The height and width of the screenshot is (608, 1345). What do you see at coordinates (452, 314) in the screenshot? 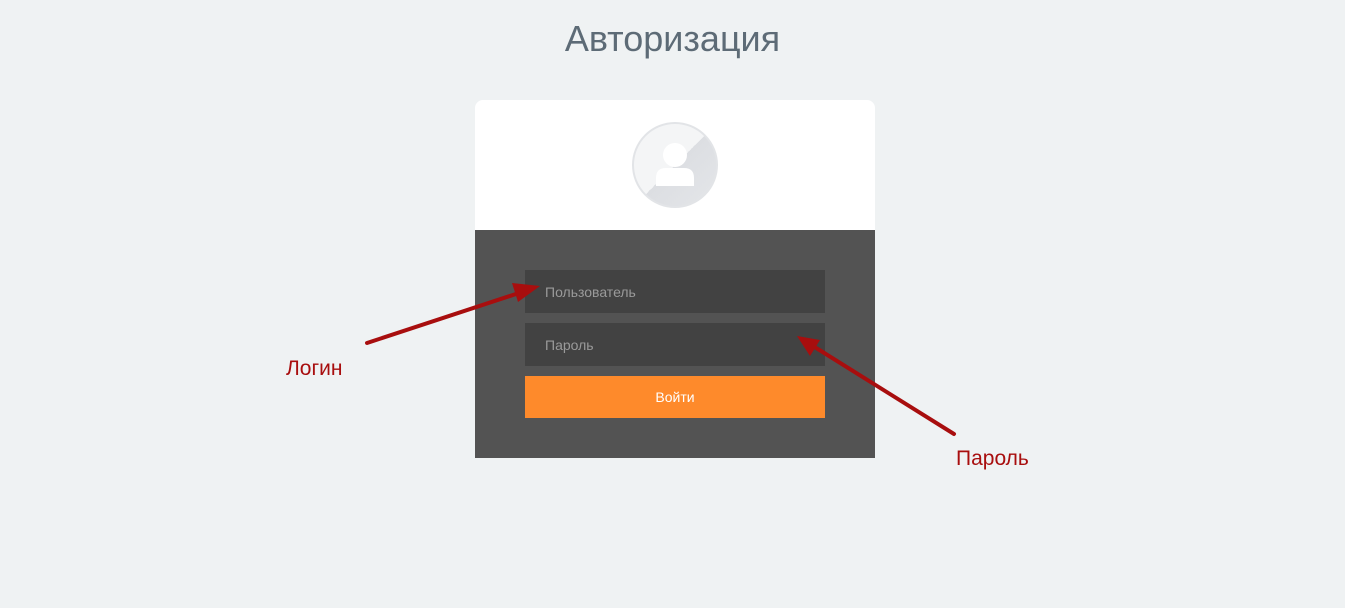
I see `login-arrow` at bounding box center [452, 314].